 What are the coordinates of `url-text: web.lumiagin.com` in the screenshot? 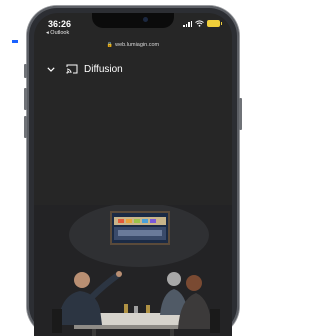 It's located at (137, 45).